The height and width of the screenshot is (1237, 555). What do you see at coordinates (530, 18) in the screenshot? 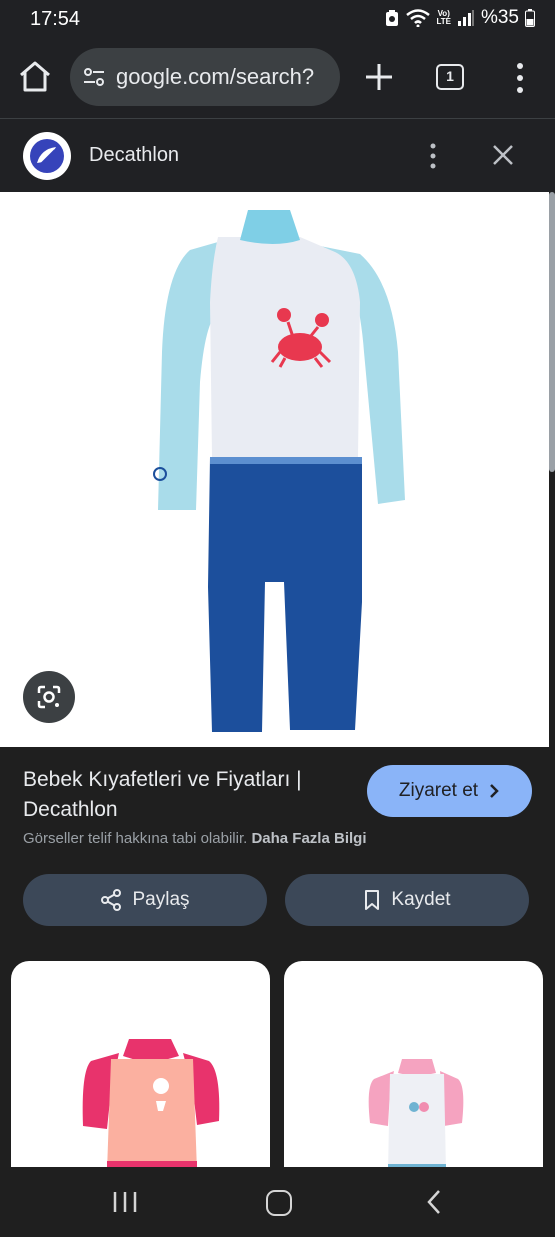
I see `battery-icon` at bounding box center [530, 18].